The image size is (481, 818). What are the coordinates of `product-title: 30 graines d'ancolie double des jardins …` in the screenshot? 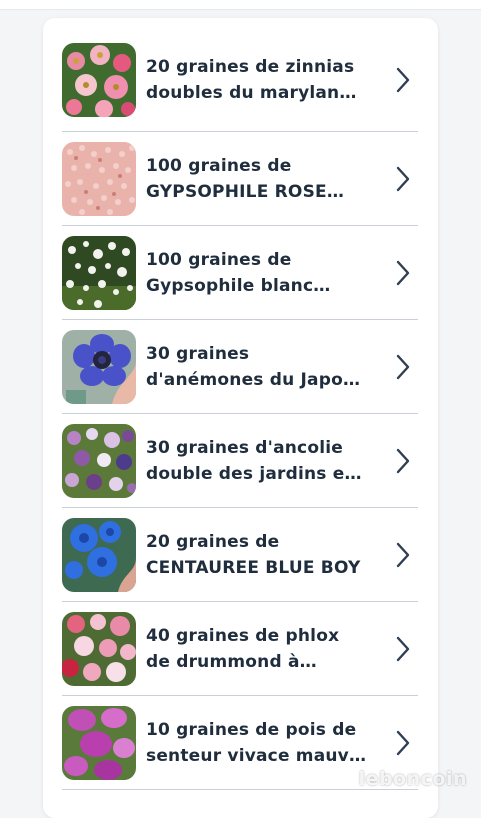 It's located at (251, 460).